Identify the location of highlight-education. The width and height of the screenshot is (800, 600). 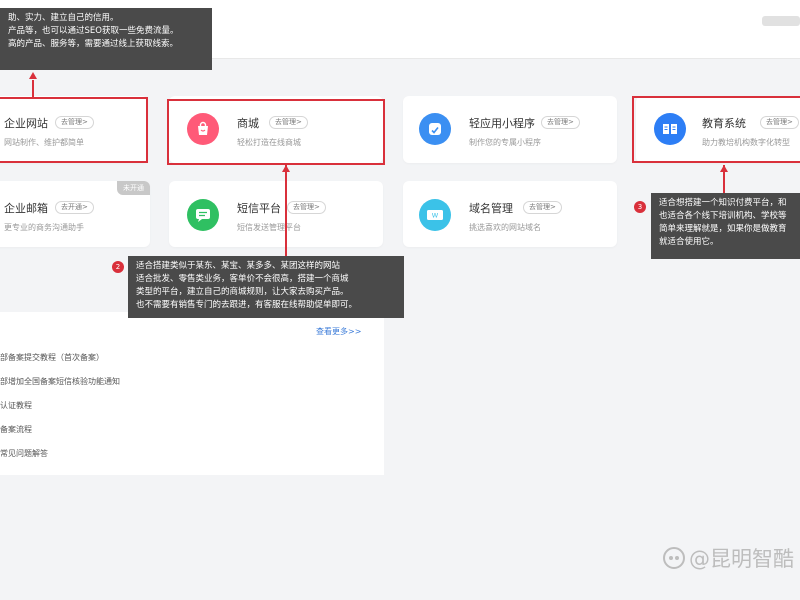
(716, 129).